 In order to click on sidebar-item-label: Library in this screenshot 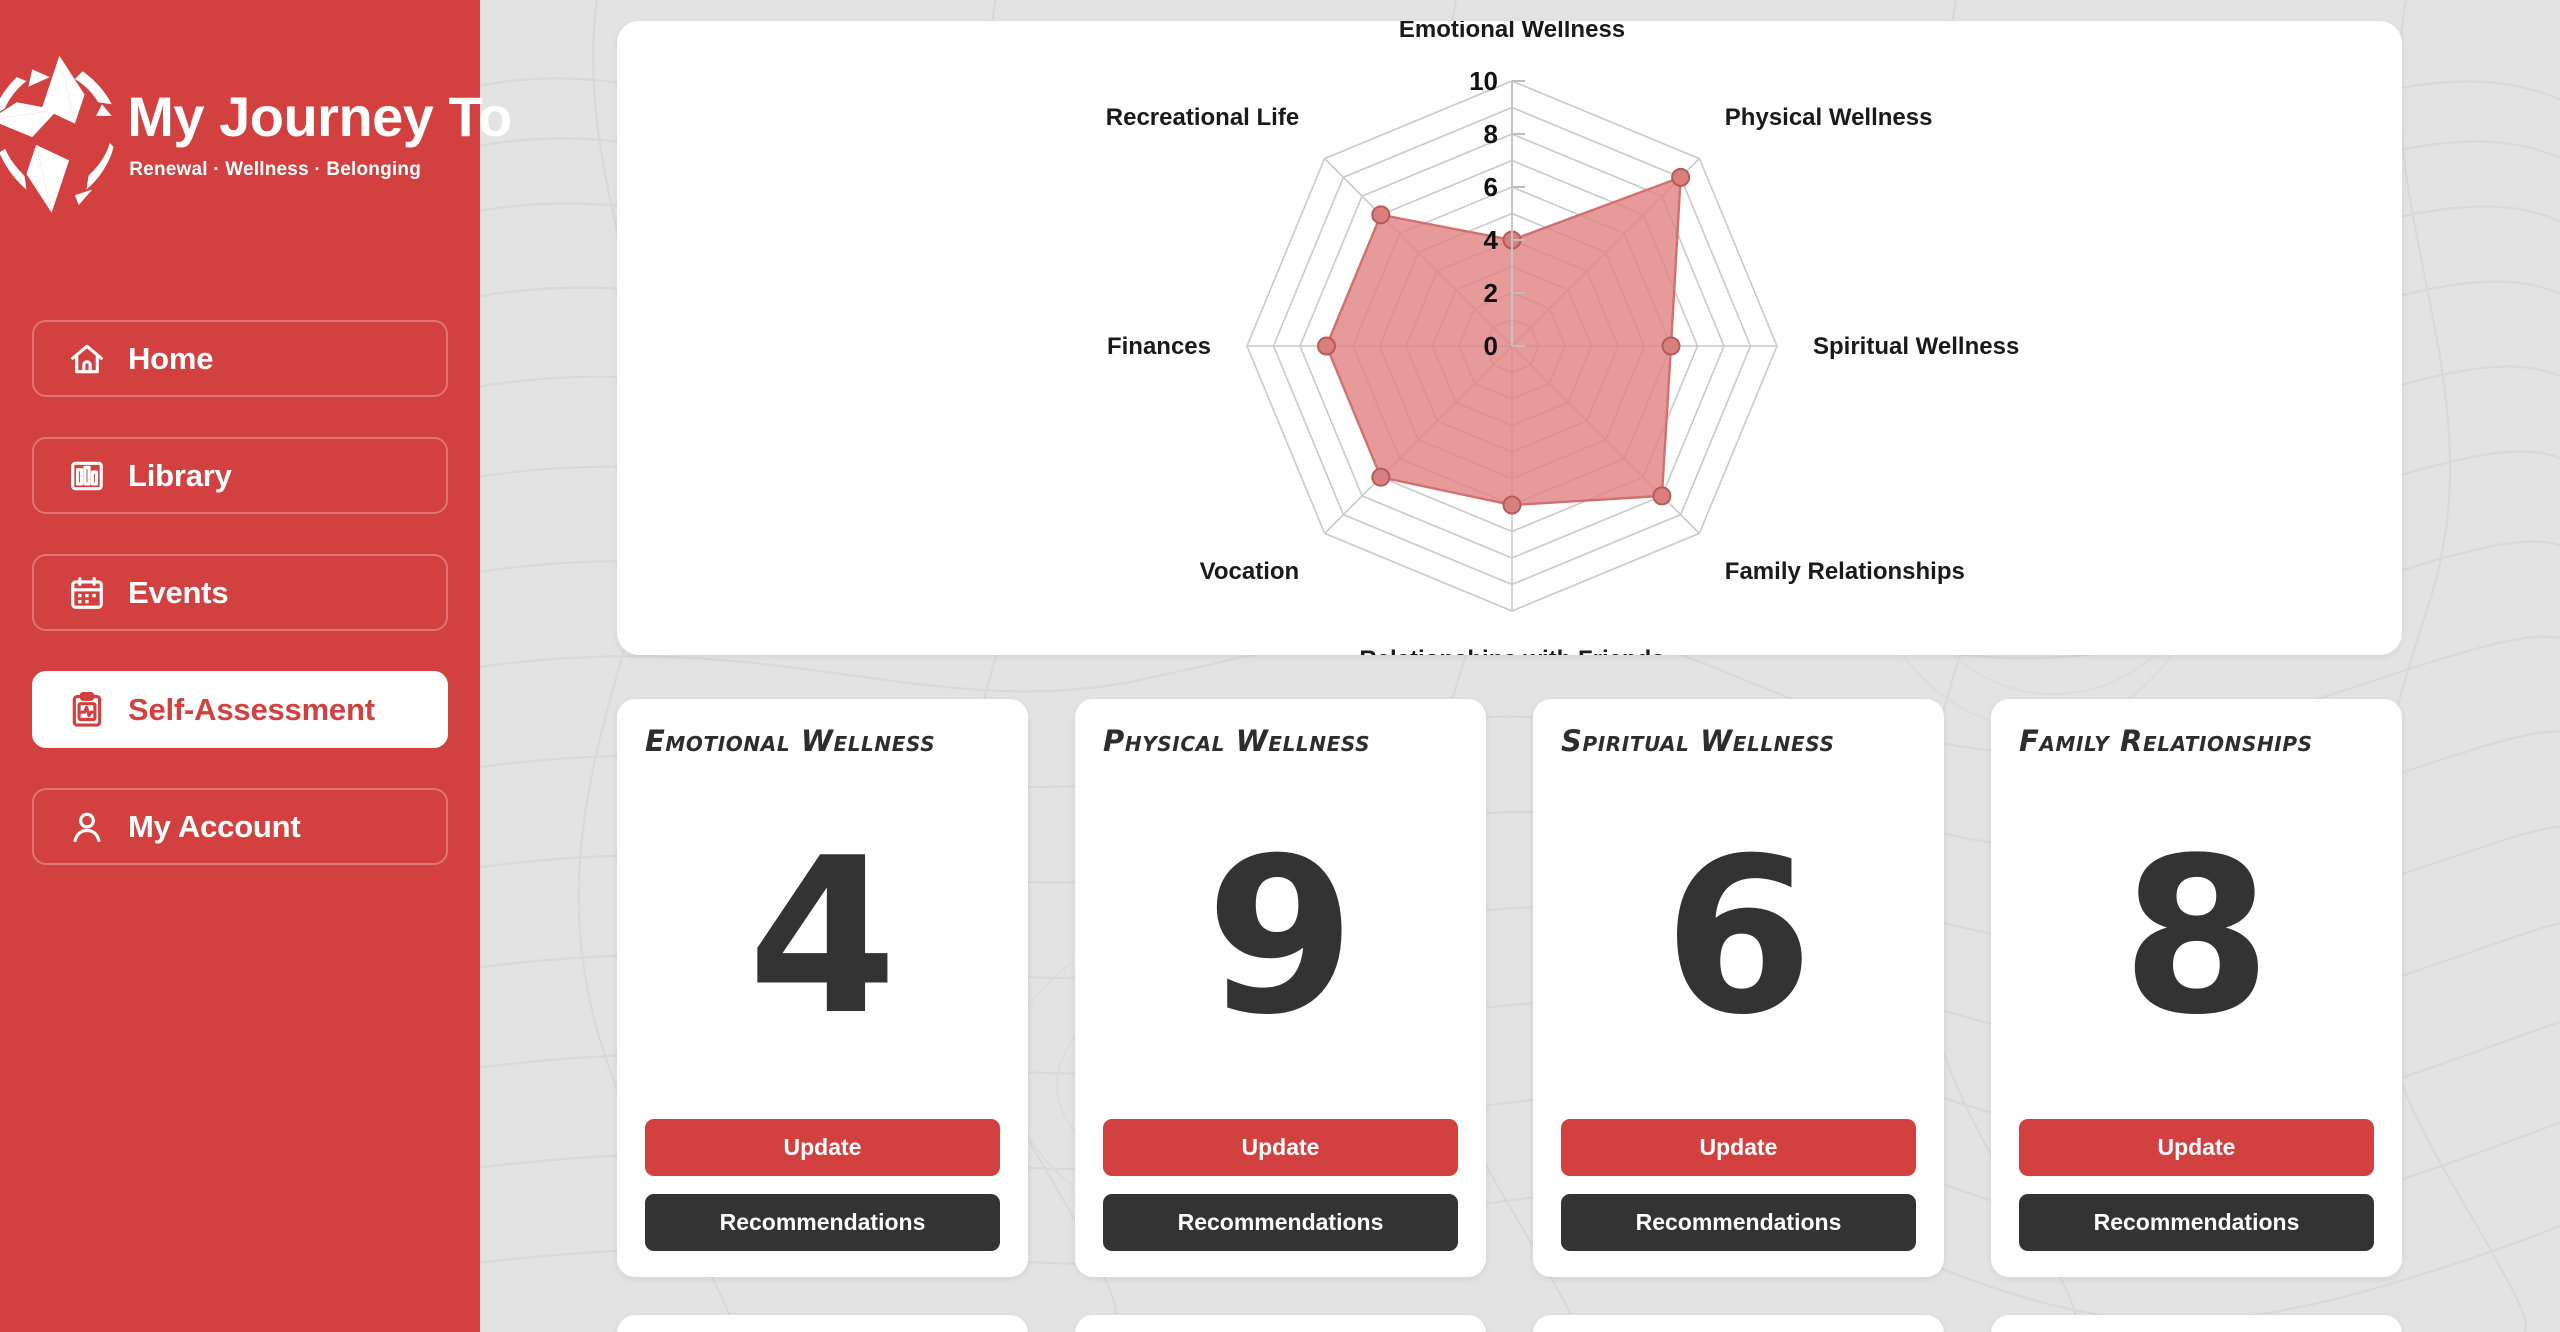, I will do `click(180, 475)`.